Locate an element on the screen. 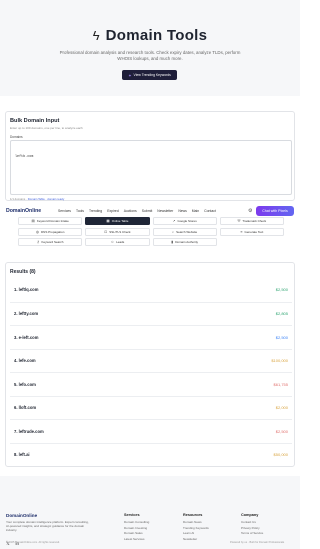 The width and height of the screenshot is (320, 549). nav-item-newsletter: Newsletter is located at coordinates (165, 211).